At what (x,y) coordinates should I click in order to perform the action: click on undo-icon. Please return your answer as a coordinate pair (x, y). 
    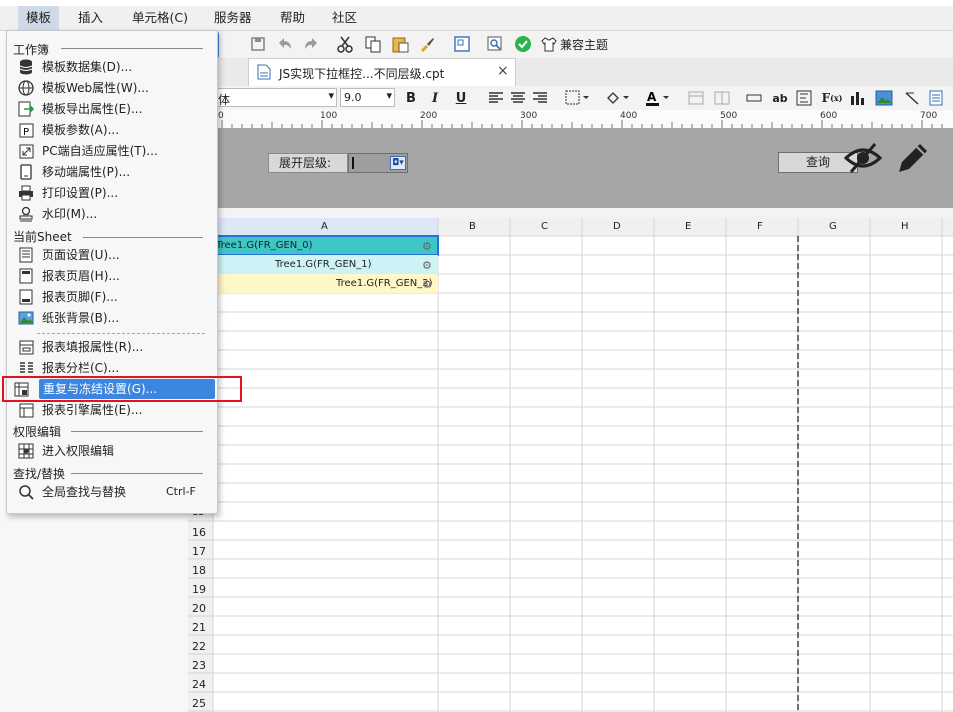
    Looking at the image, I should click on (285, 43).